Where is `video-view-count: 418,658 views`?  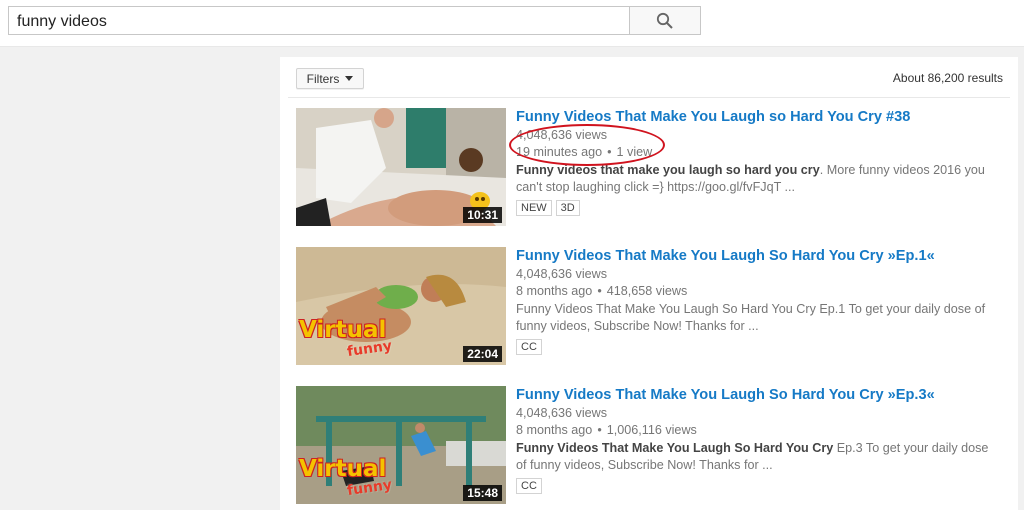 video-view-count: 418,658 views is located at coordinates (647, 291).